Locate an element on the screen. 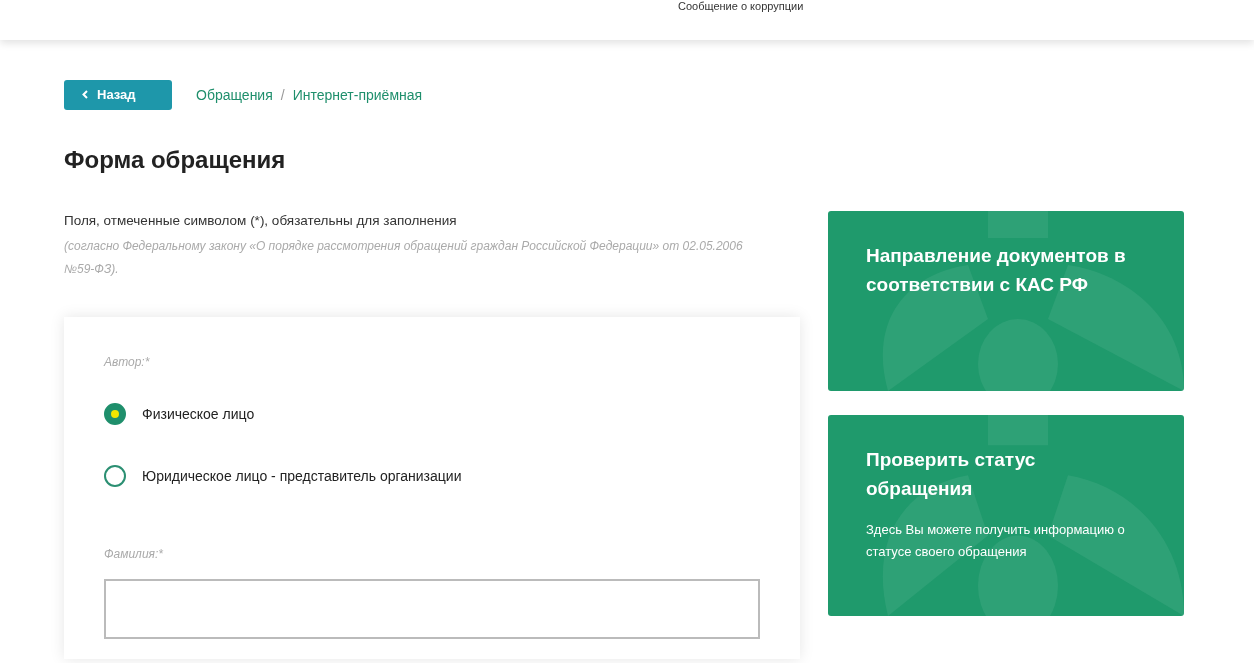 The width and height of the screenshot is (1254, 663). link-card: Направление документов в соответствии с КАС РФ is located at coordinates (1006, 300).